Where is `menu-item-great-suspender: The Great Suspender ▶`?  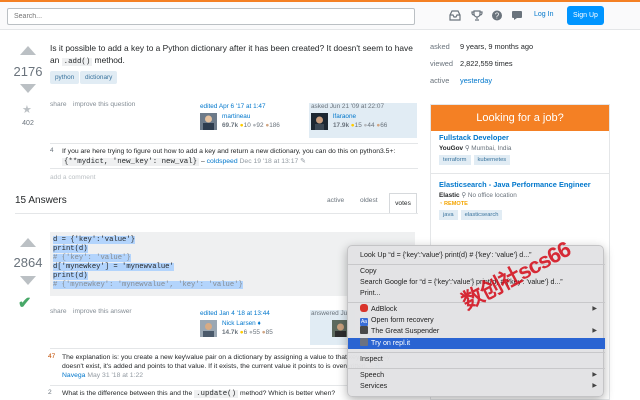 menu-item-great-suspender: The Great Suspender ▶ is located at coordinates (476, 331).